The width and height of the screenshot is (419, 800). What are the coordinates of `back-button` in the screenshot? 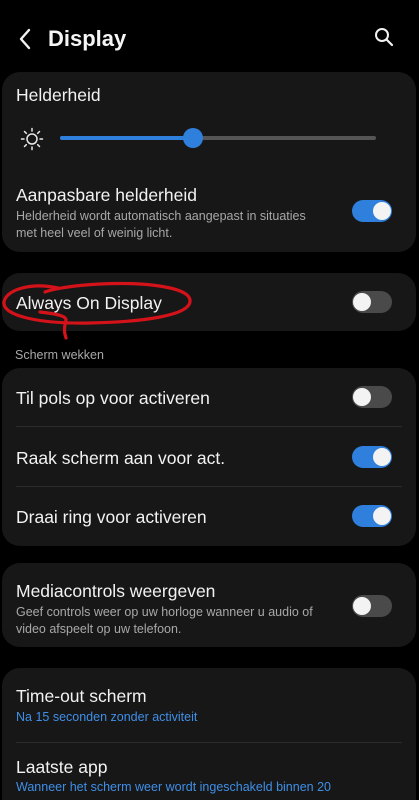 It's located at (25, 39).